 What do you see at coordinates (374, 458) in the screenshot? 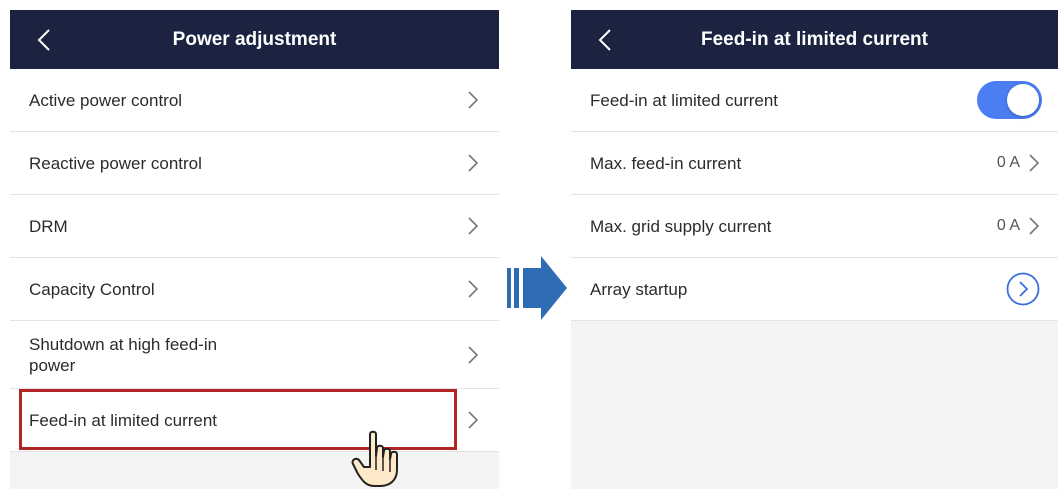
I see `hand-pointer-icon` at bounding box center [374, 458].